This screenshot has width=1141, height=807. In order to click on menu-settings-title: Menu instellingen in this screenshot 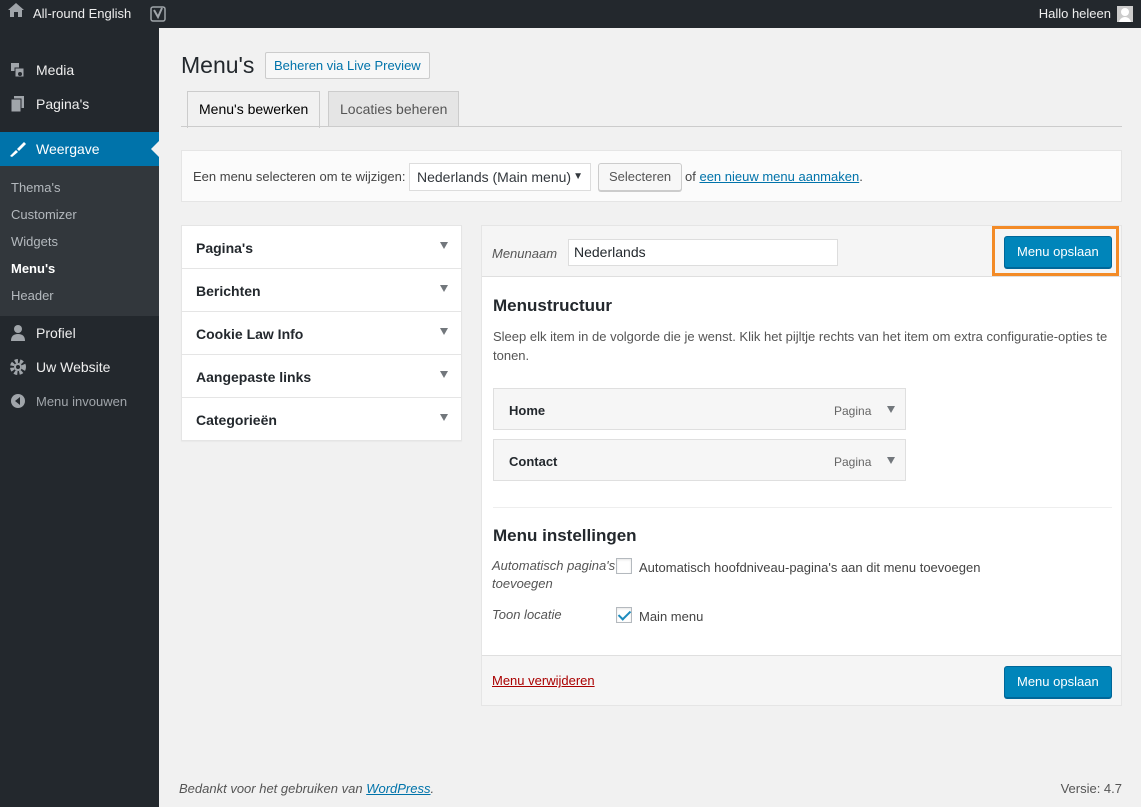, I will do `click(565, 535)`.